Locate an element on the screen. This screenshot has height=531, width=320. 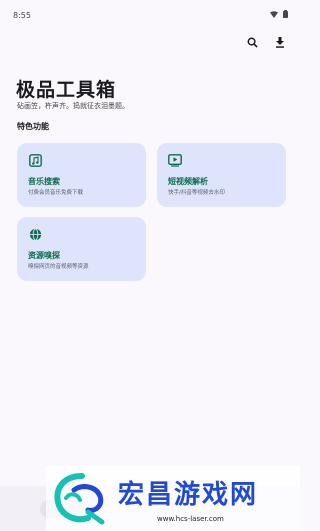
video-play-icon is located at coordinates (175, 160).